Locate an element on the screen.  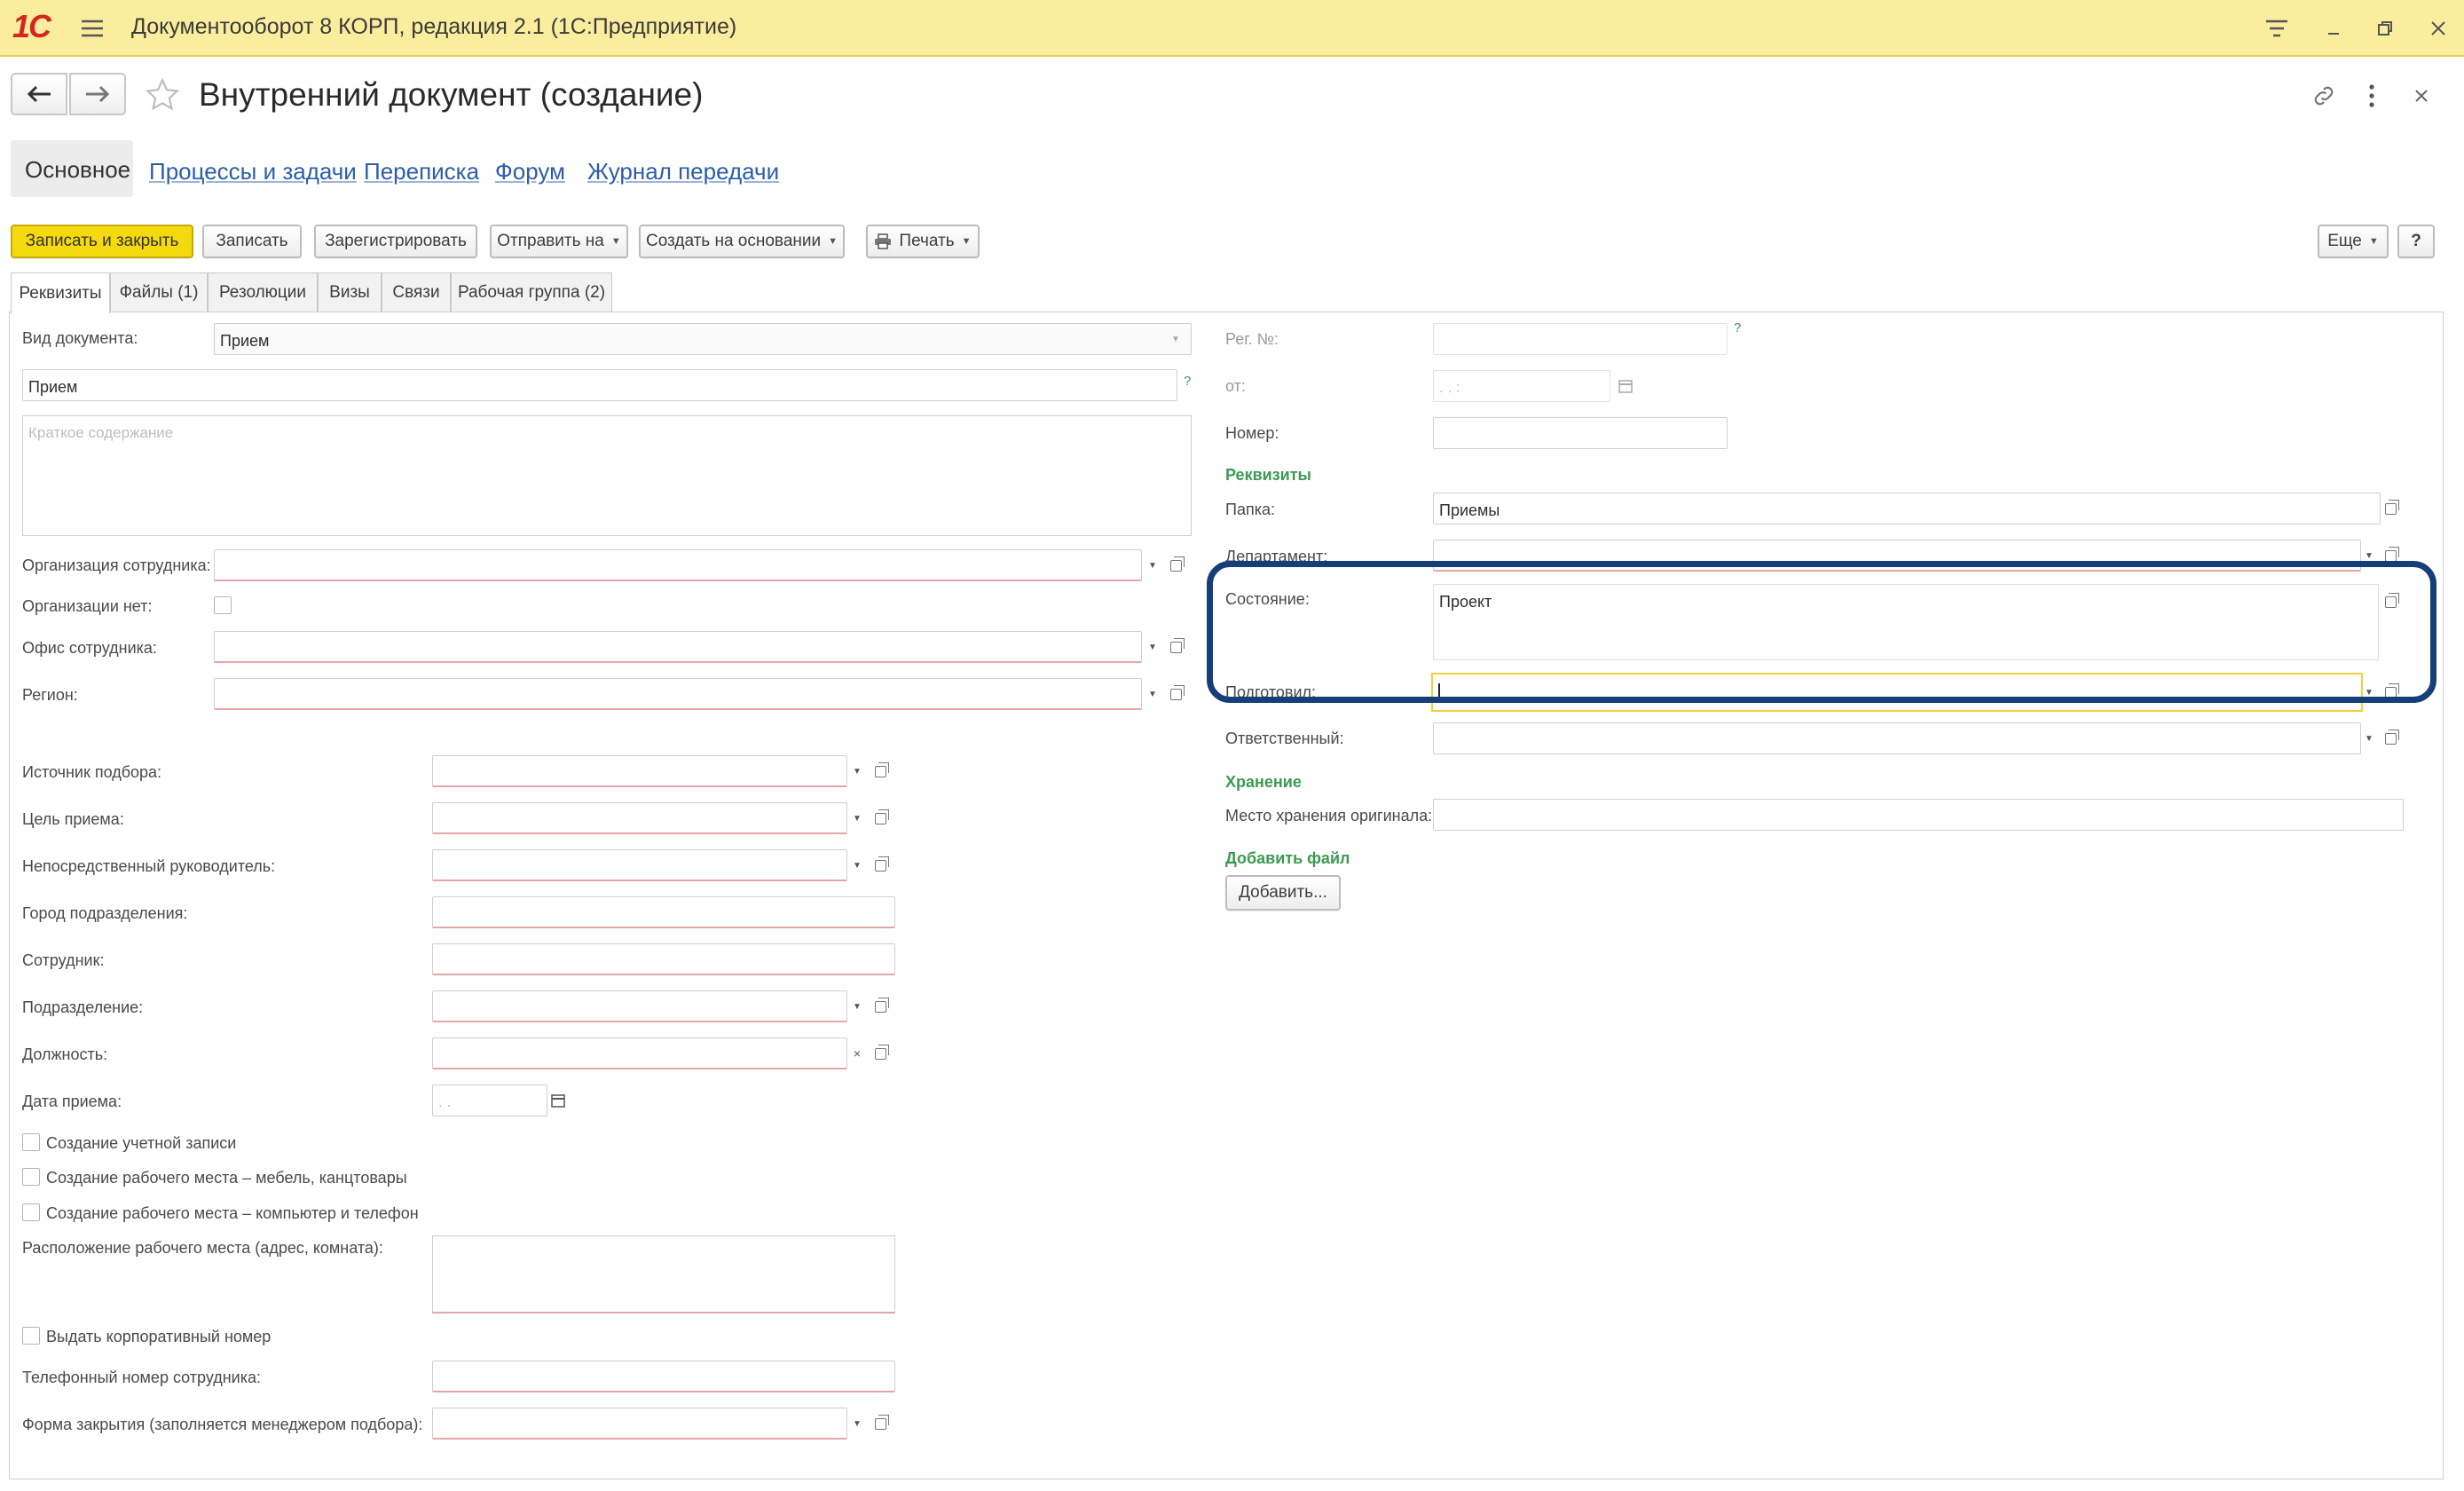
more-button: Еще ▼ is located at coordinates (2353, 241).